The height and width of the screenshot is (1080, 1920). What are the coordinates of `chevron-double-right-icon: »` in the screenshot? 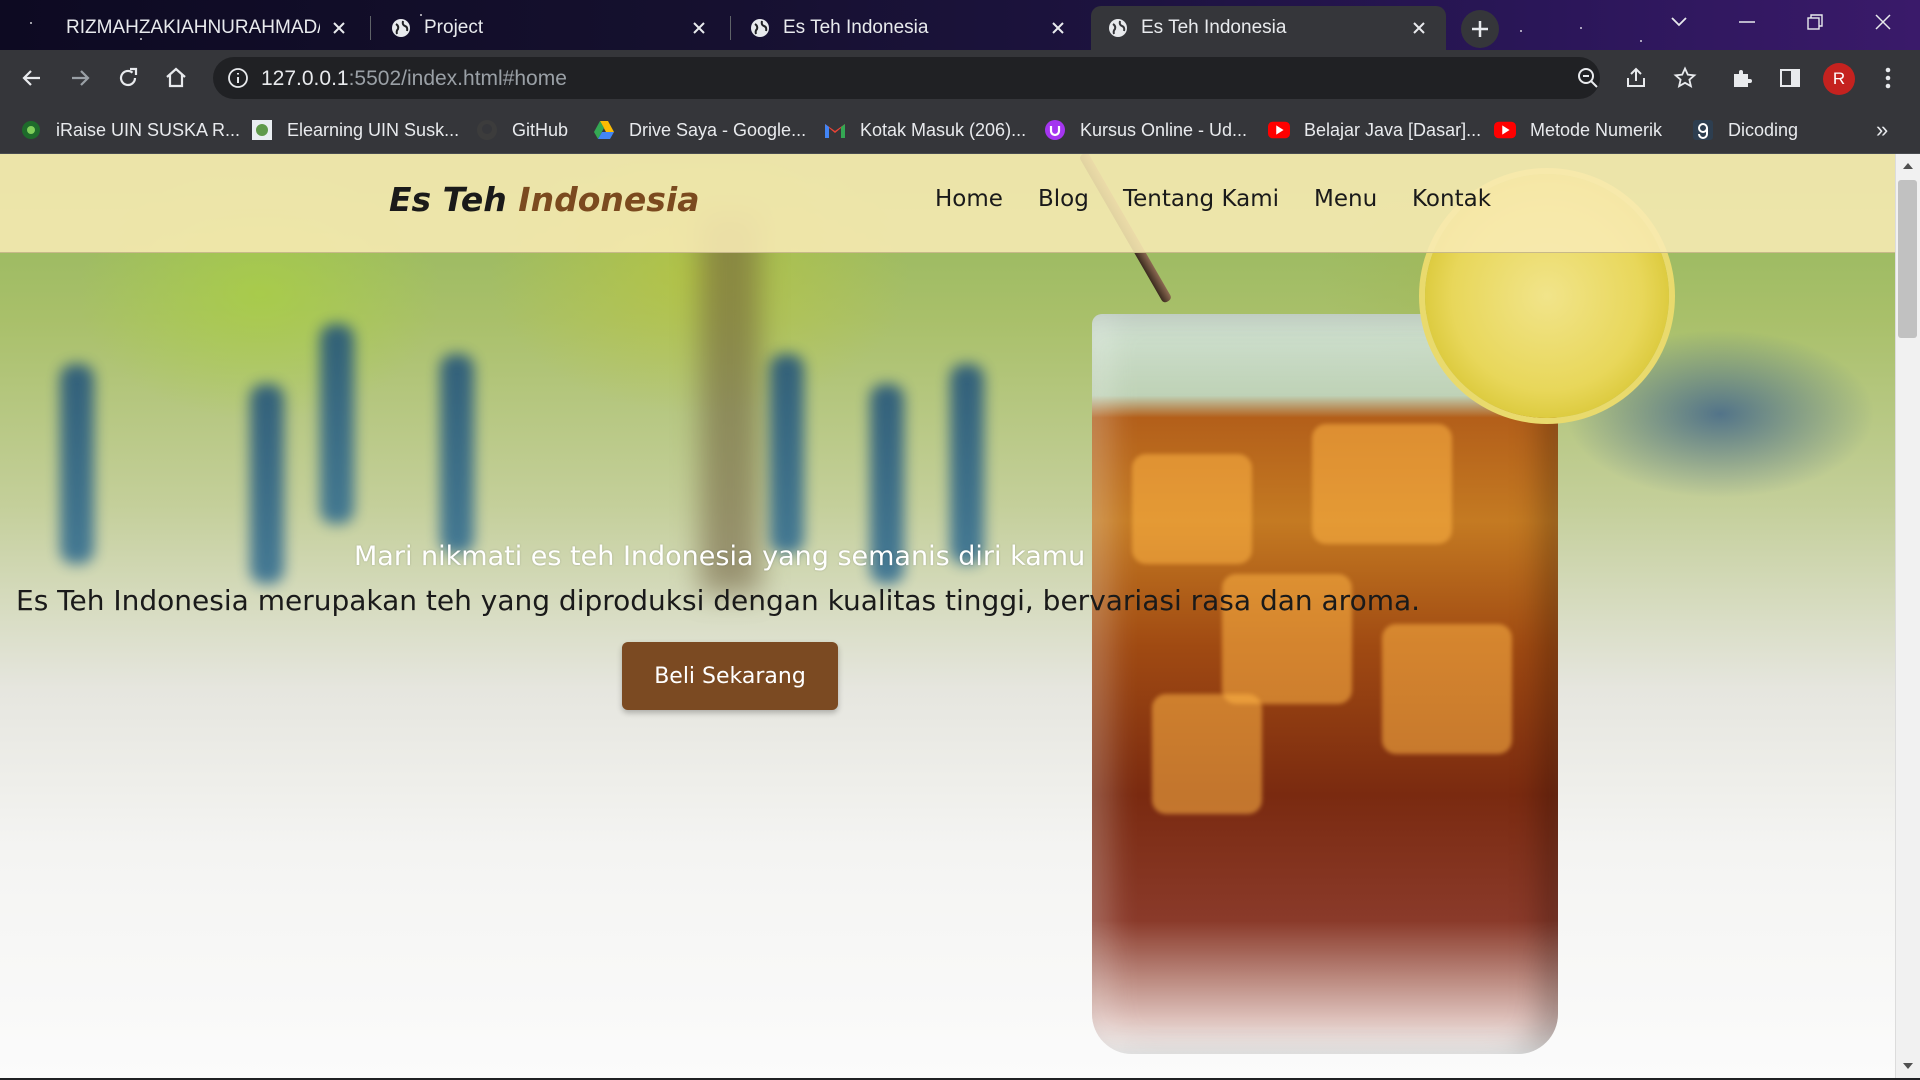 It's located at (1882, 129).